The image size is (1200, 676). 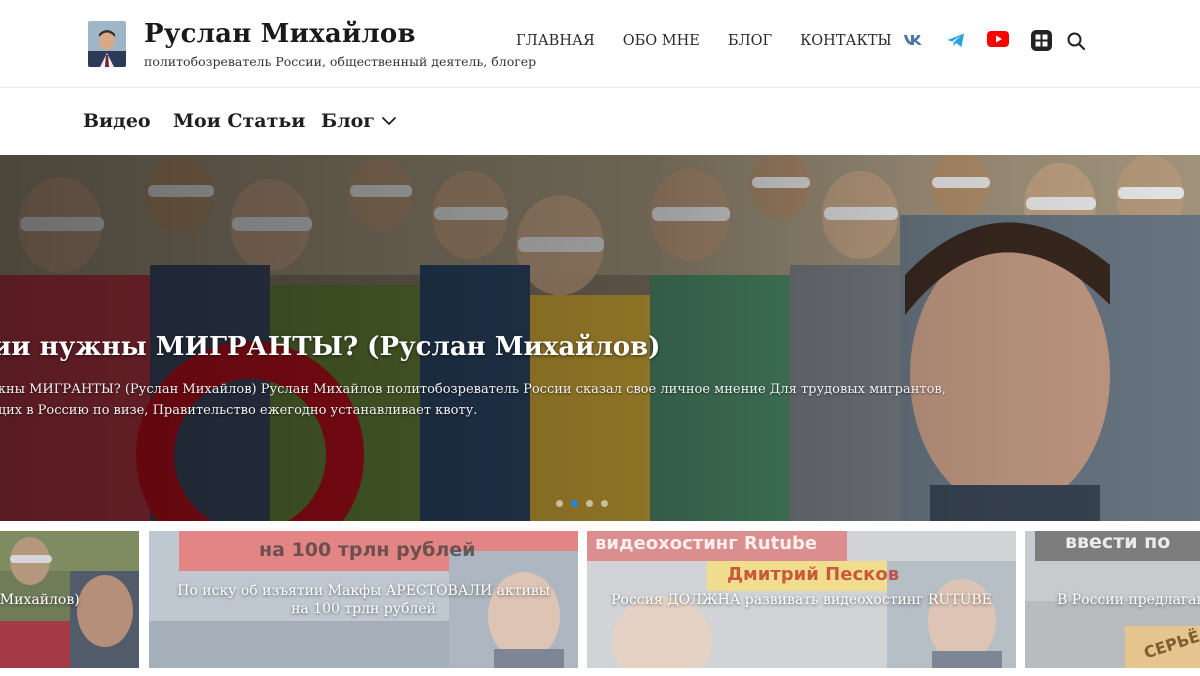 I want to click on card-banner-text: Дмитрий Песков, so click(x=813, y=574).